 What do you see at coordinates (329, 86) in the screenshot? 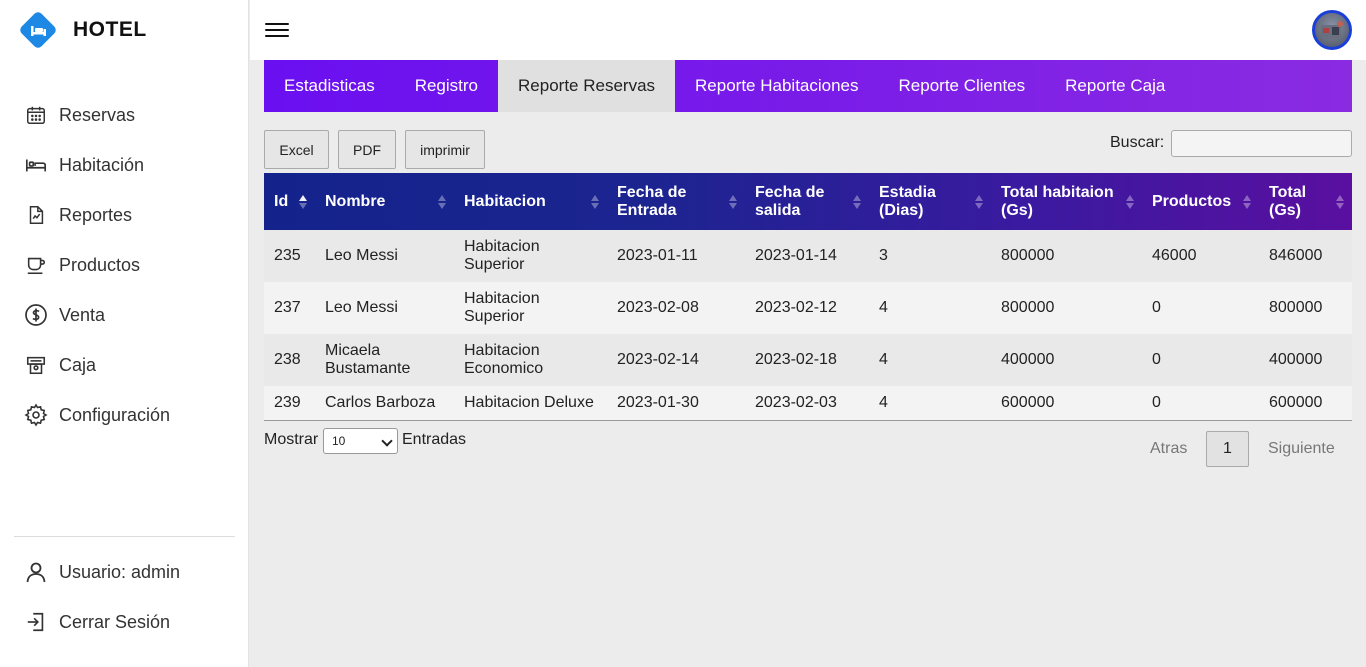
I see `tab-estadisticas: Estadisticas` at bounding box center [329, 86].